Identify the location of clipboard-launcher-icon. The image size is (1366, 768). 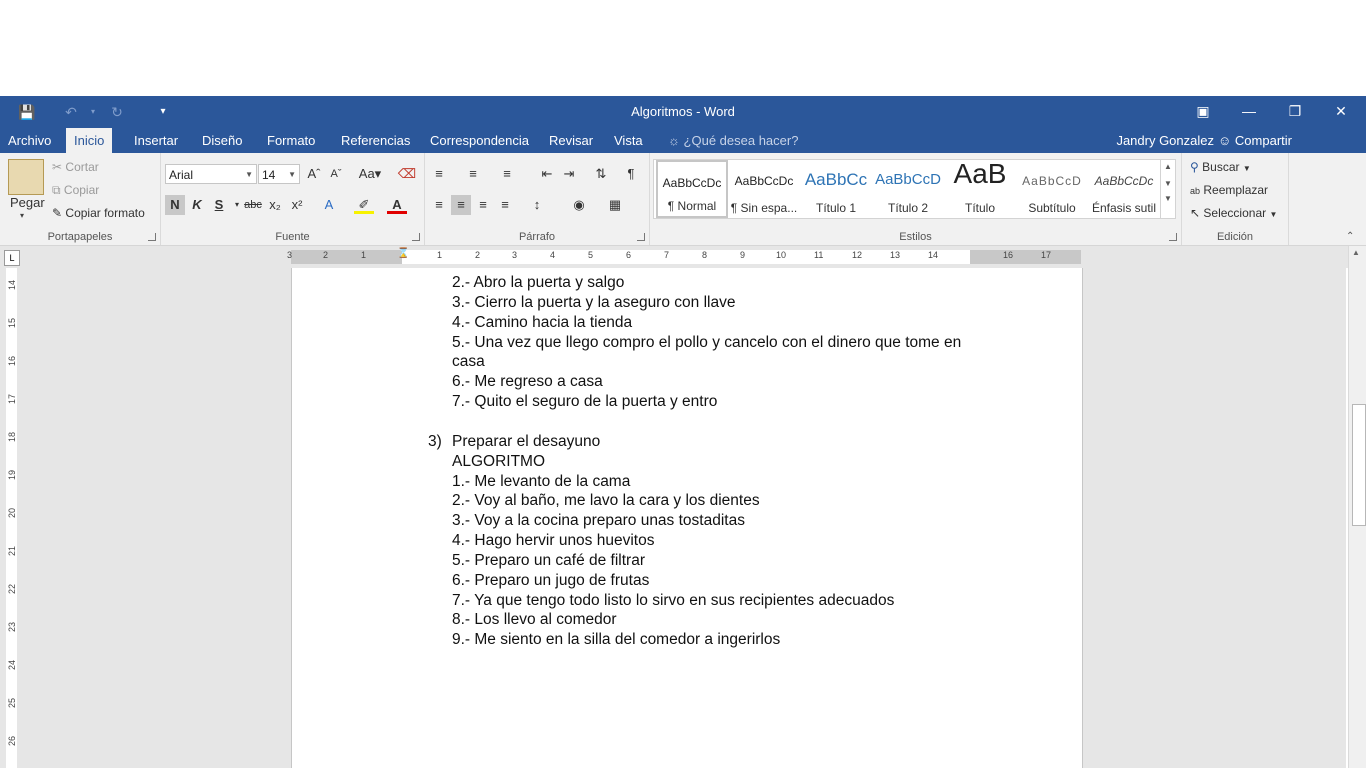
(152, 237).